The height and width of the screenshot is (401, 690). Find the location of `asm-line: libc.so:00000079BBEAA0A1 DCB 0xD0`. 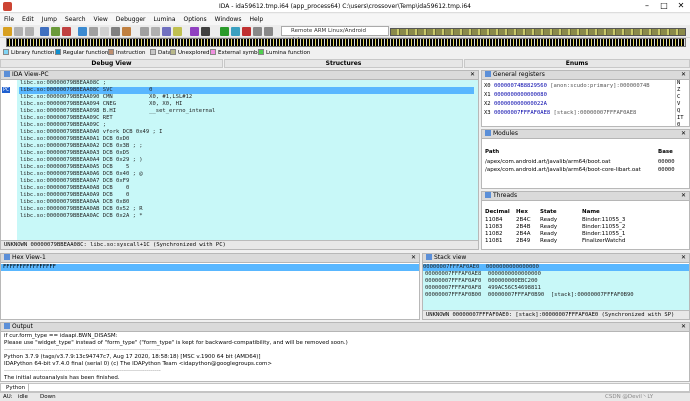

asm-line: libc.so:00000079BBEAA0A1 DCB 0xD0 is located at coordinates (74, 139).